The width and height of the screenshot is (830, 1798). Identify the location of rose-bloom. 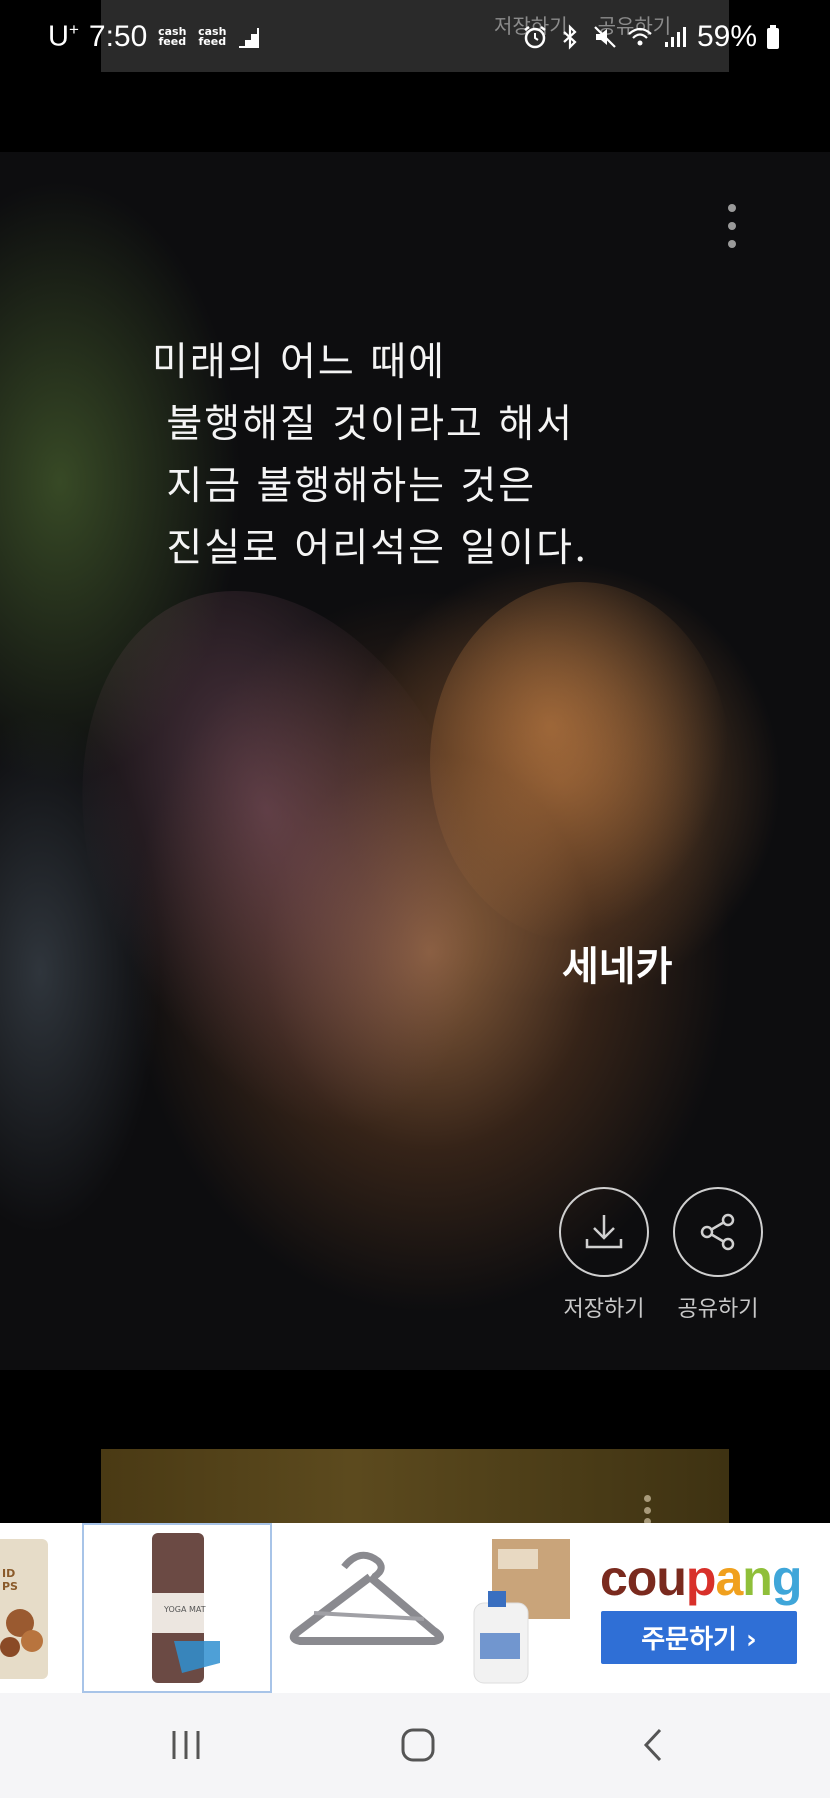
(580, 762).